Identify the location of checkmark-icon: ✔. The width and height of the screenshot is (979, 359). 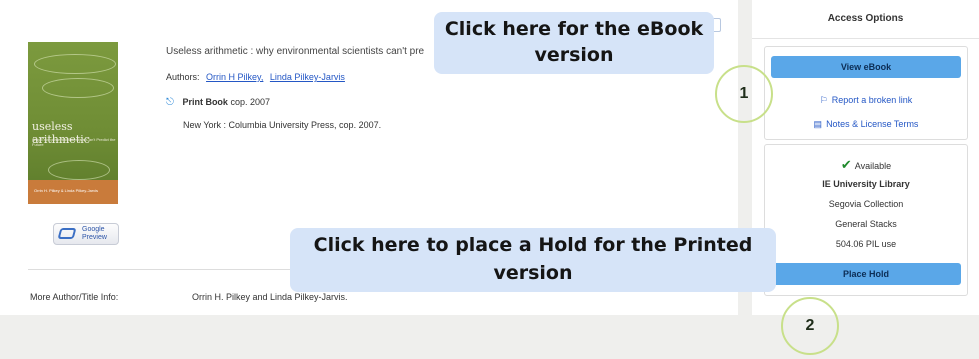
(846, 164).